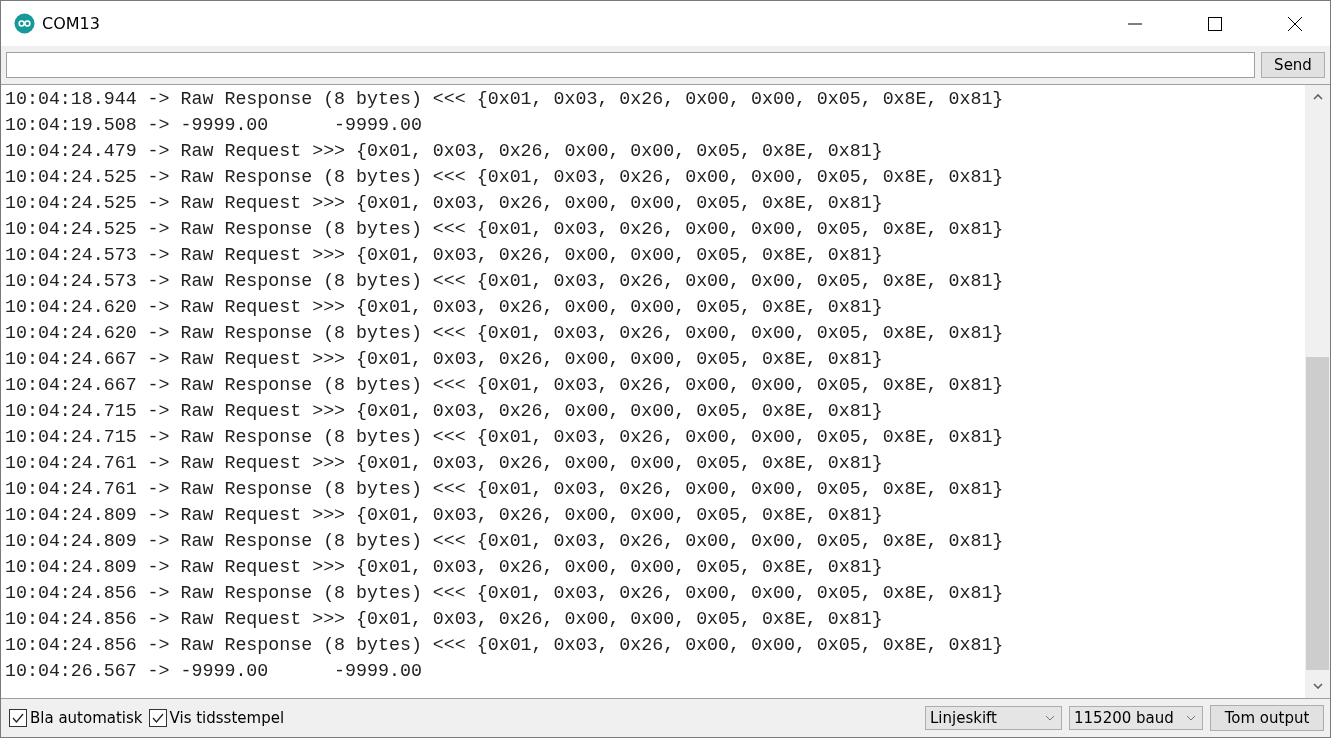  I want to click on serial-output-line: 10:04:24.715 -> Raw Response (8 bytes) <<< {0x01, 0x03, 0x26, 0x00, 0x00, 0x05, 0x8E, 0x81}, so click(504, 437).